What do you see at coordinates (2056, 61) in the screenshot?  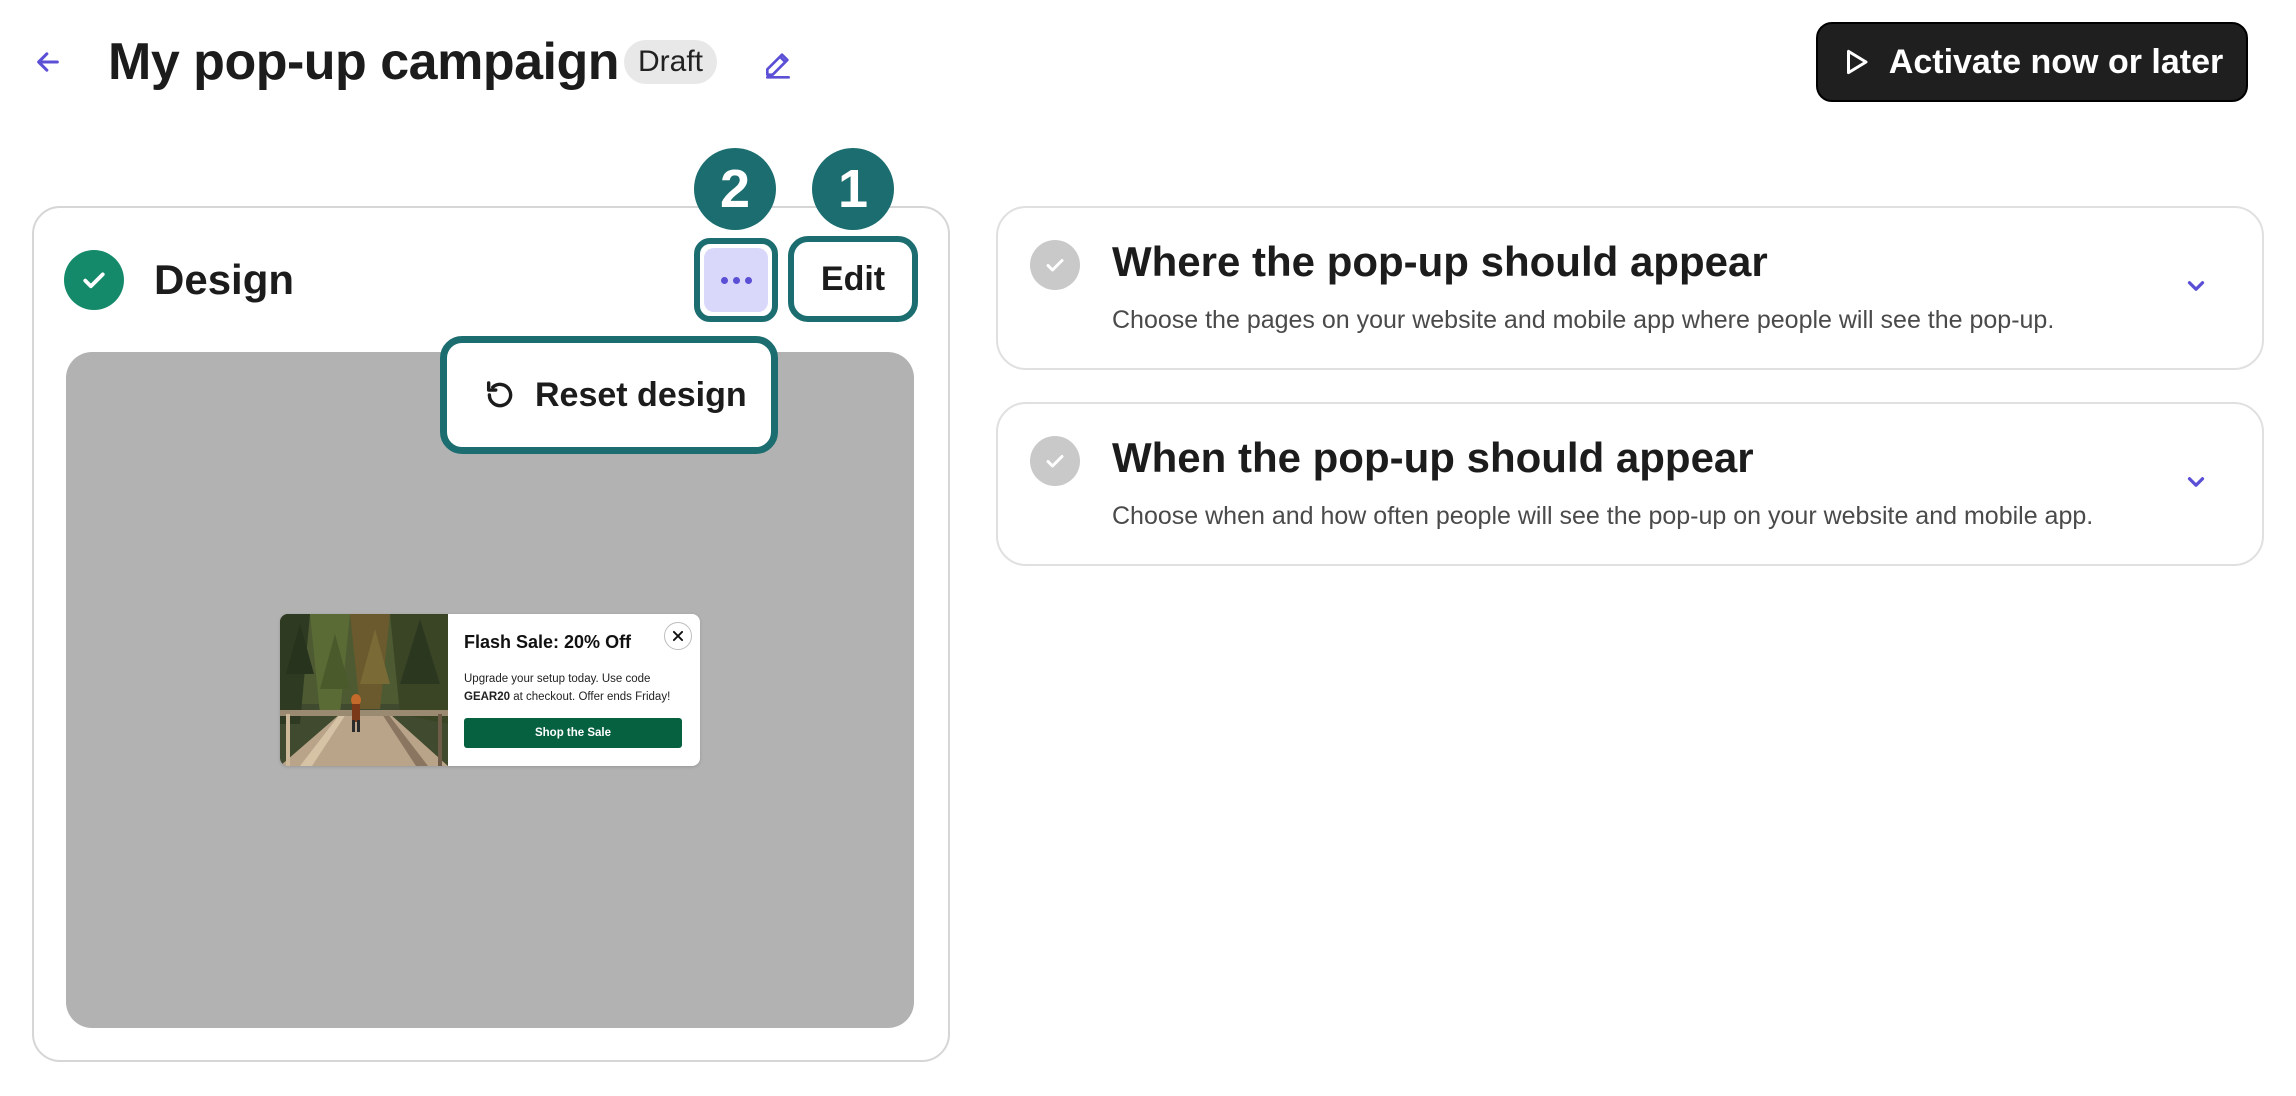 I see `activate-button-label: Activate now or later` at bounding box center [2056, 61].